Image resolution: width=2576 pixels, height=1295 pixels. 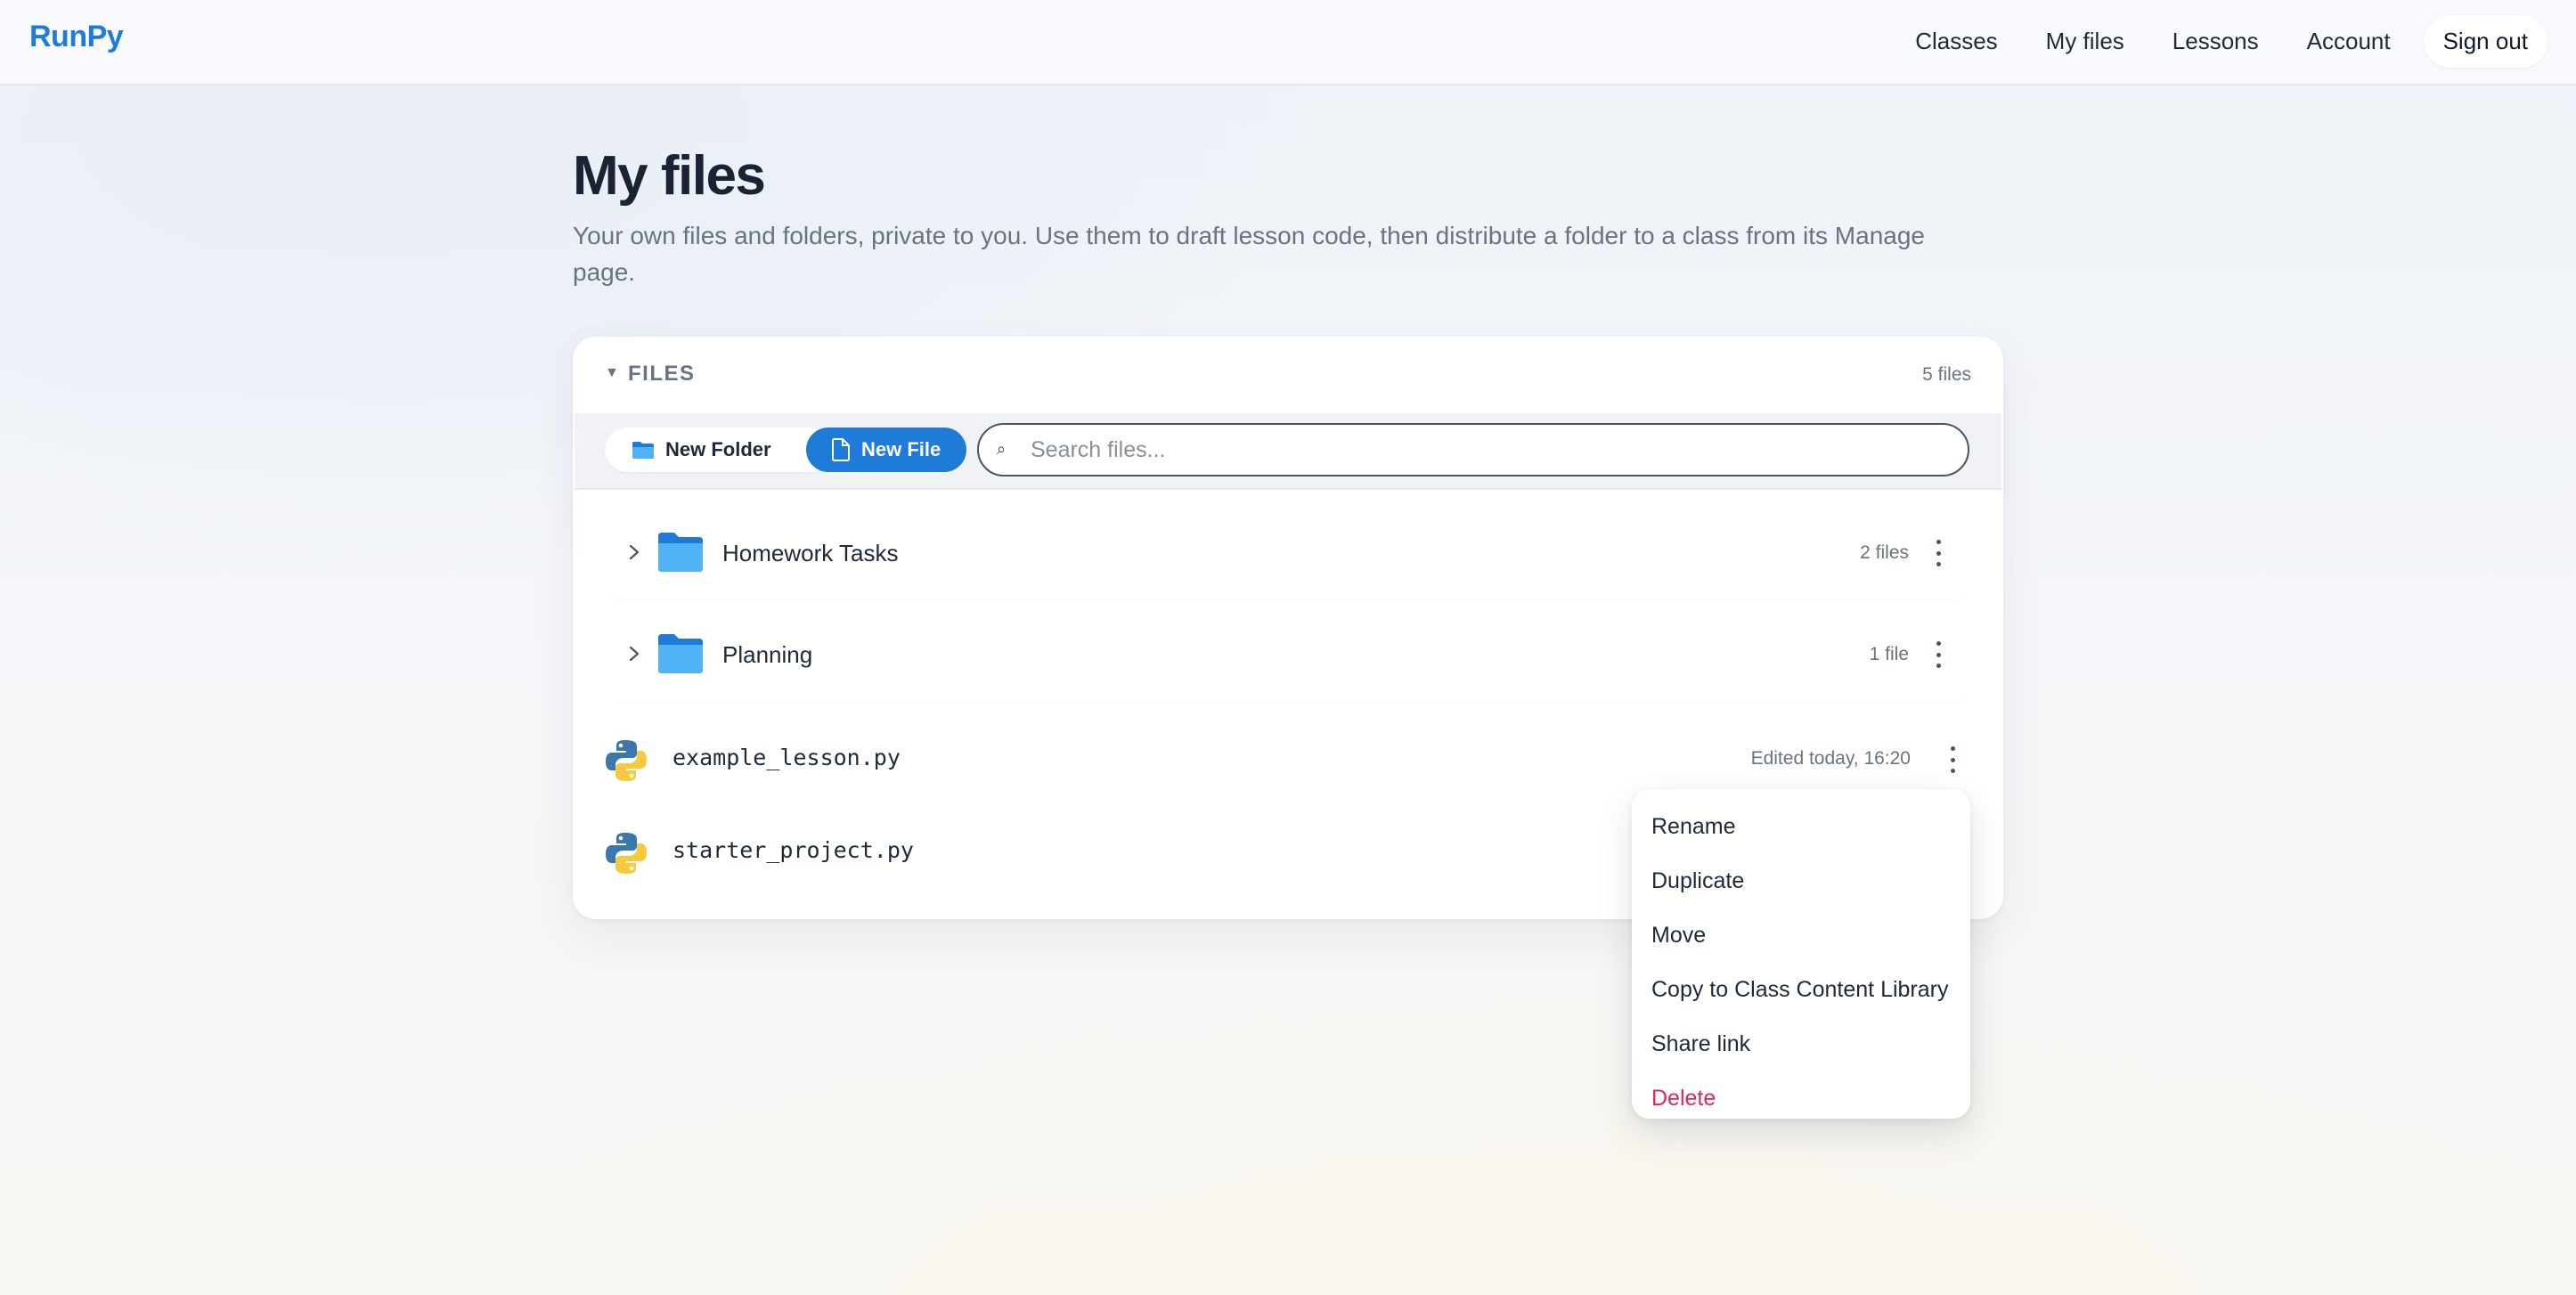 What do you see at coordinates (841, 449) in the screenshot?
I see `file-icon` at bounding box center [841, 449].